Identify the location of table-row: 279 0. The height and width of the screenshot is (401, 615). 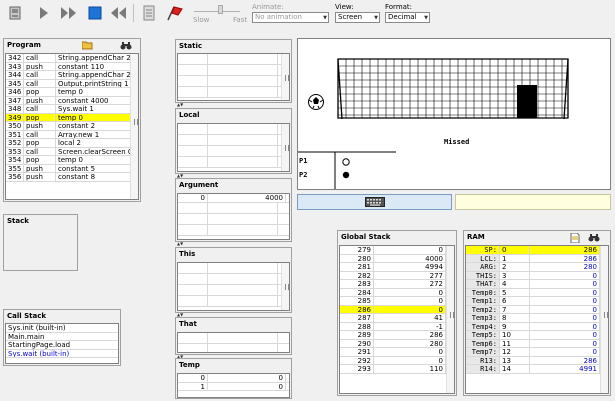
(397, 250).